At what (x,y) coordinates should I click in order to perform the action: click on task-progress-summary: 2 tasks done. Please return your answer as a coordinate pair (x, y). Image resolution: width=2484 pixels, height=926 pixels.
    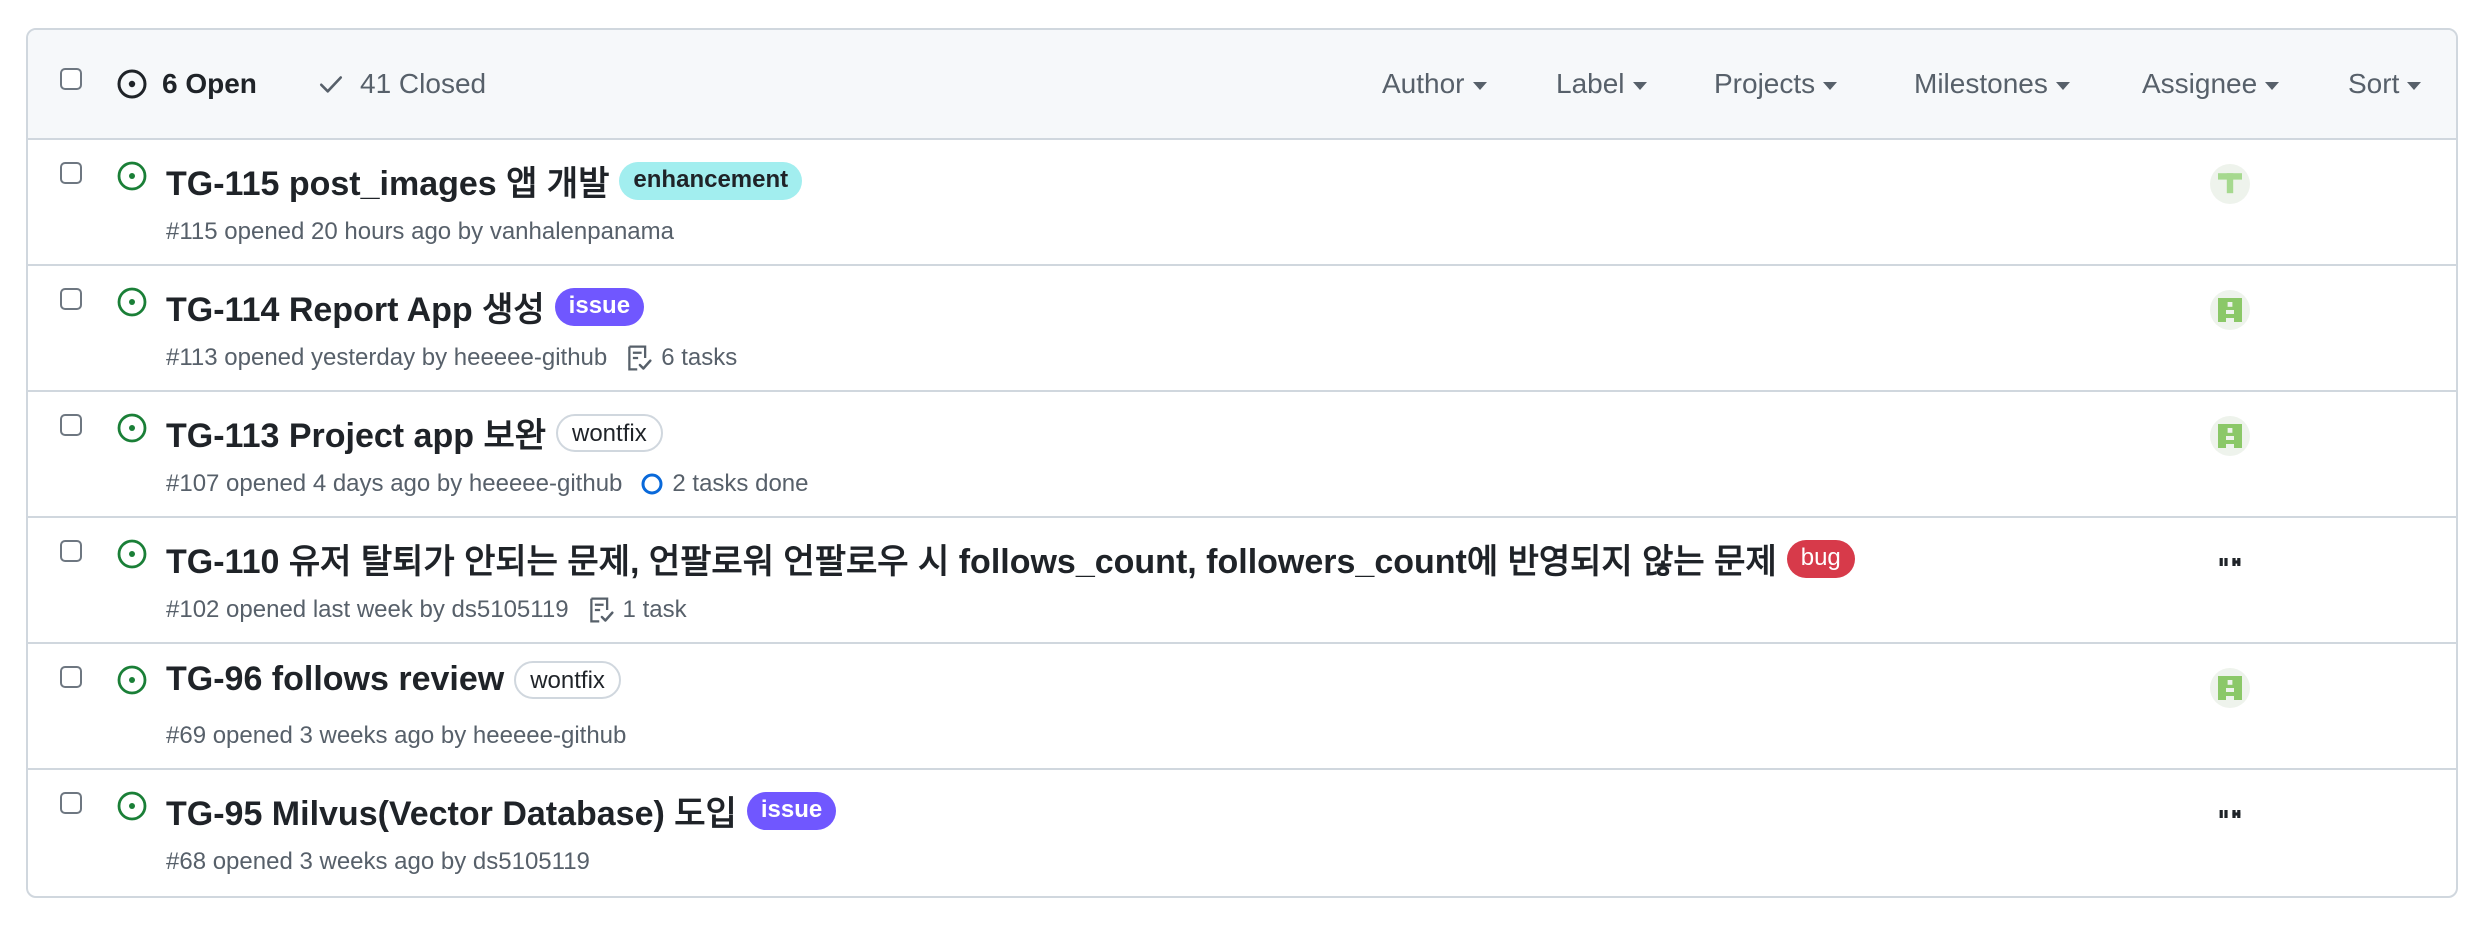
    Looking at the image, I should click on (724, 484).